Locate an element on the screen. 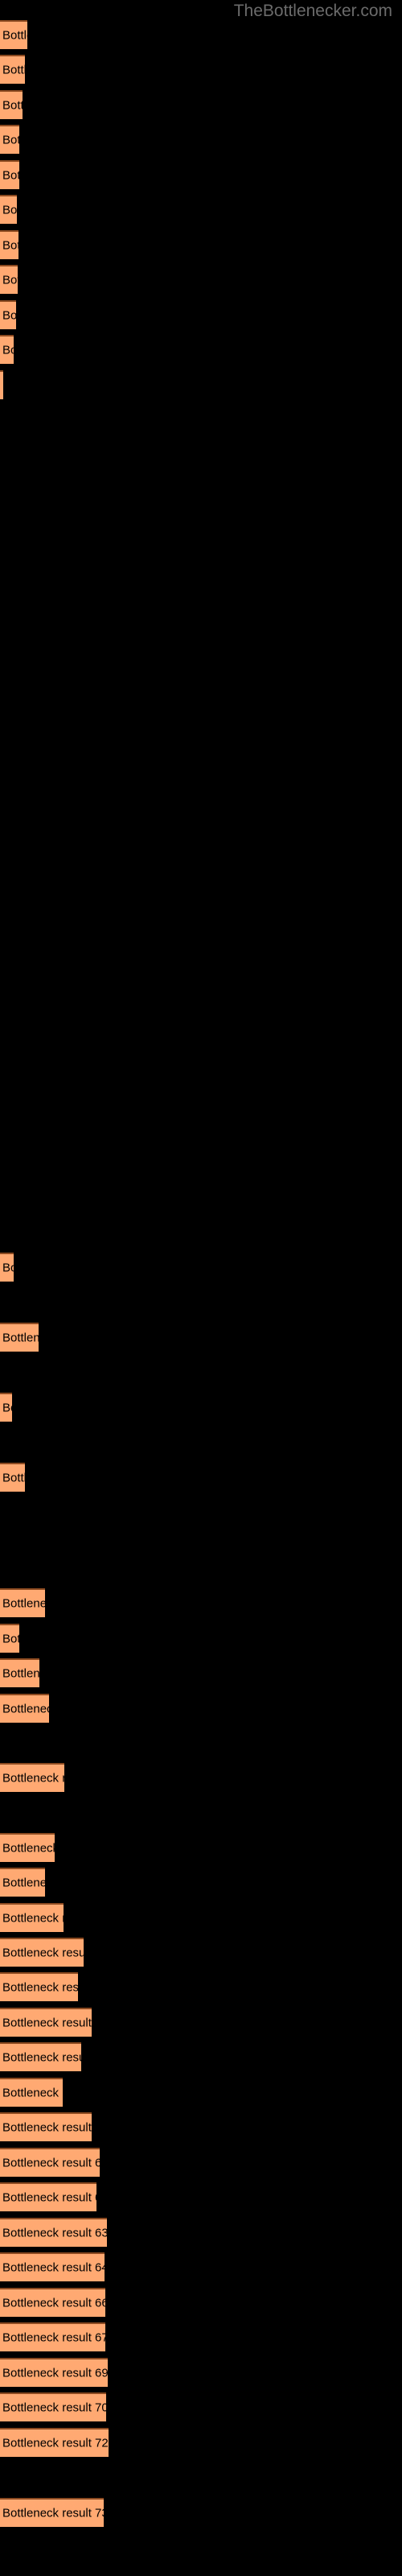 This screenshot has height=2576, width=402. bar-label: Bottleneck result 55 is located at coordinates (47, 2023).